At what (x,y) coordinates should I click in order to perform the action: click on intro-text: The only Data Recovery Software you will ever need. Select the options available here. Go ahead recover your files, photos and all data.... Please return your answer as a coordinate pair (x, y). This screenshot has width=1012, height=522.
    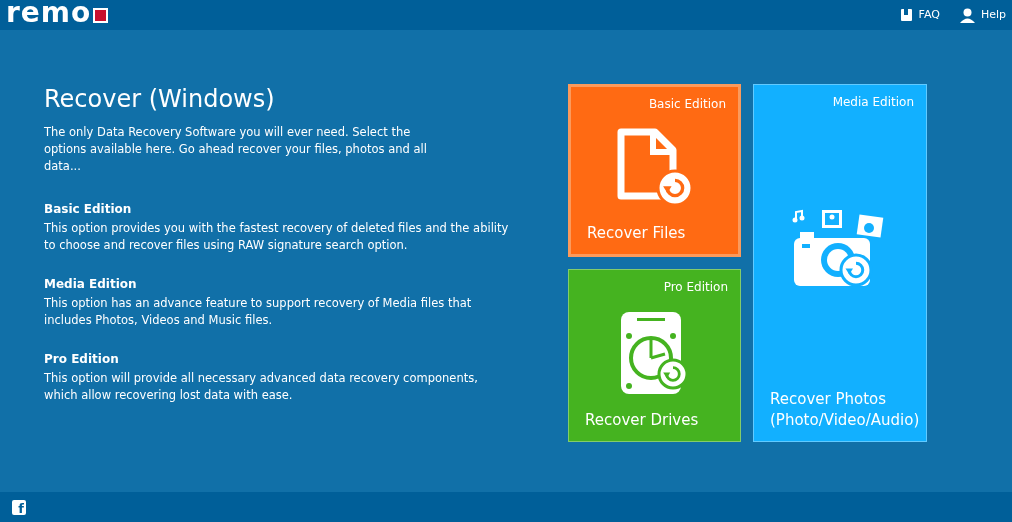
    Looking at the image, I should click on (236, 149).